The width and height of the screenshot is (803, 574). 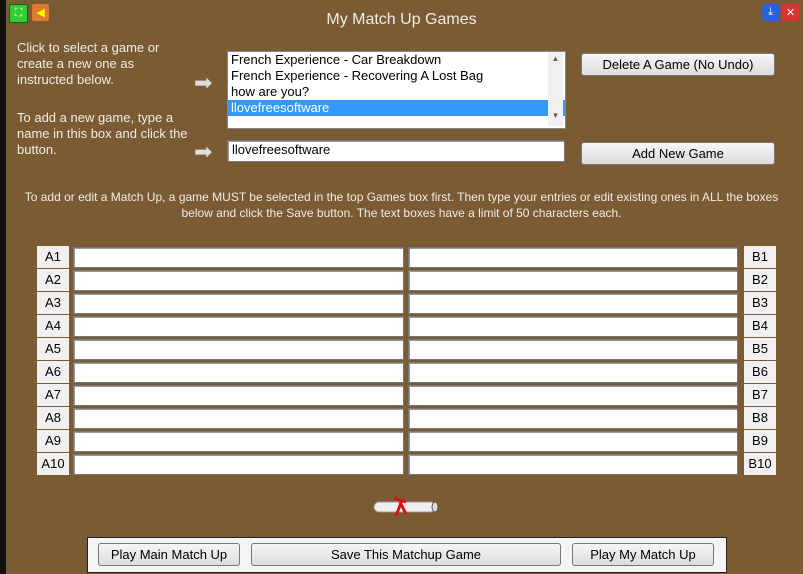 I want to click on row-label-a: A2, so click(x=53, y=280).